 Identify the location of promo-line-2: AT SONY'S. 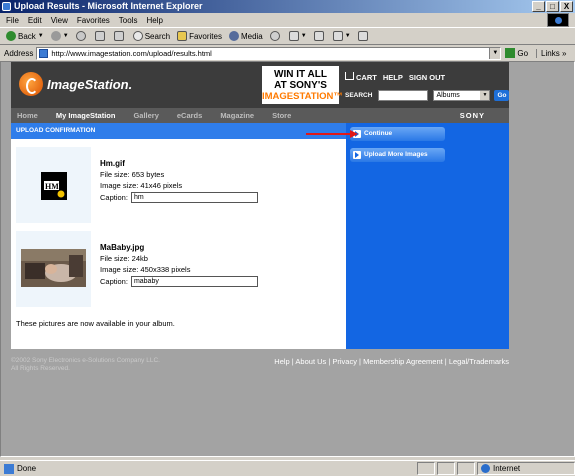
(300, 85).